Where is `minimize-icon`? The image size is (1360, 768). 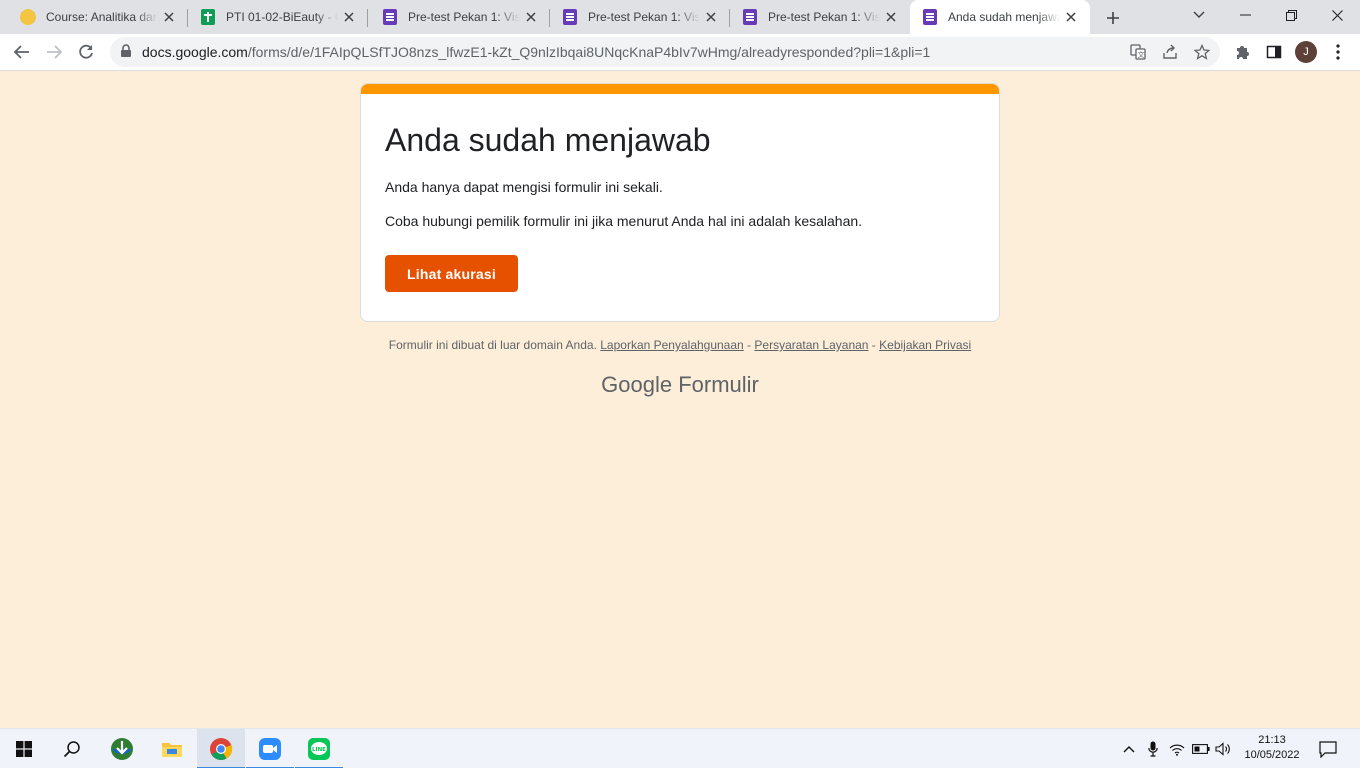 minimize-icon is located at coordinates (1245, 15).